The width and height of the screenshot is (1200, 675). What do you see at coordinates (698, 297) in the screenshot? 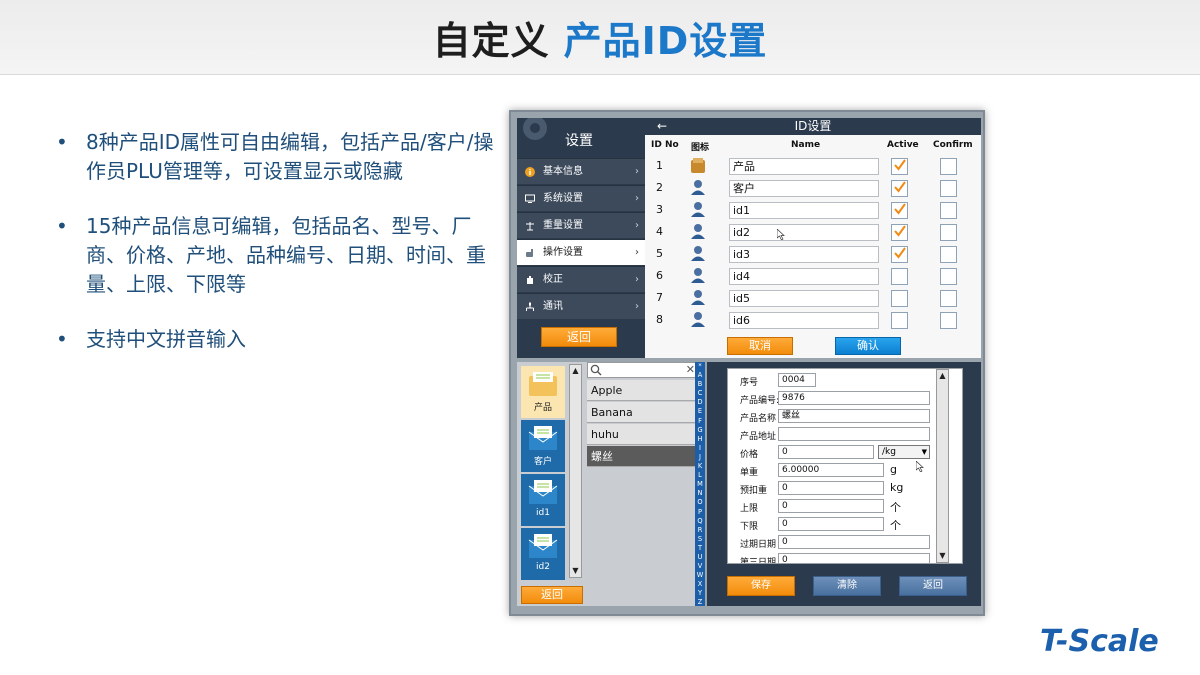
I see `person-icon` at bounding box center [698, 297].